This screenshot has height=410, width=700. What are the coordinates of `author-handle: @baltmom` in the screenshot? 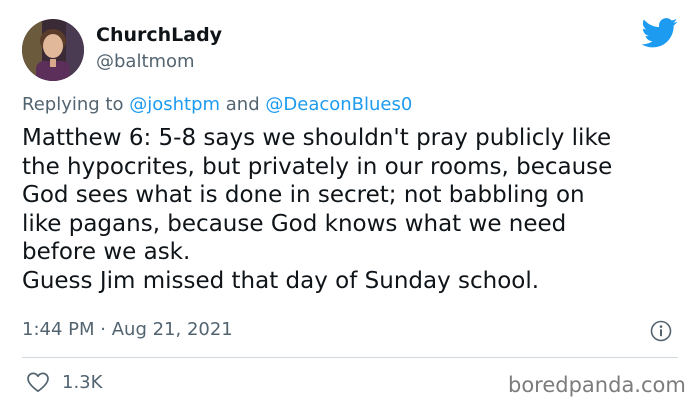 It's located at (145, 62).